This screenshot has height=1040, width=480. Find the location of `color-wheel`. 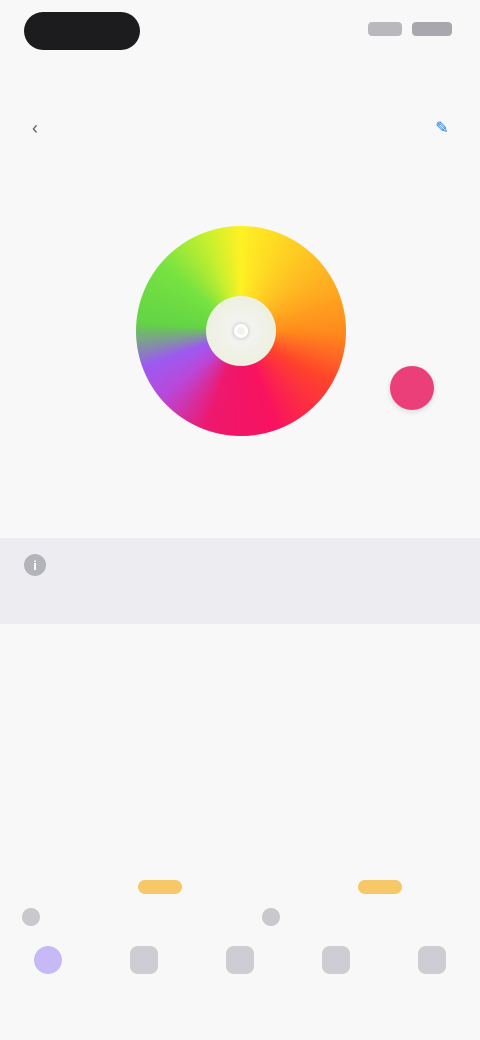

color-wheel is located at coordinates (241, 331).